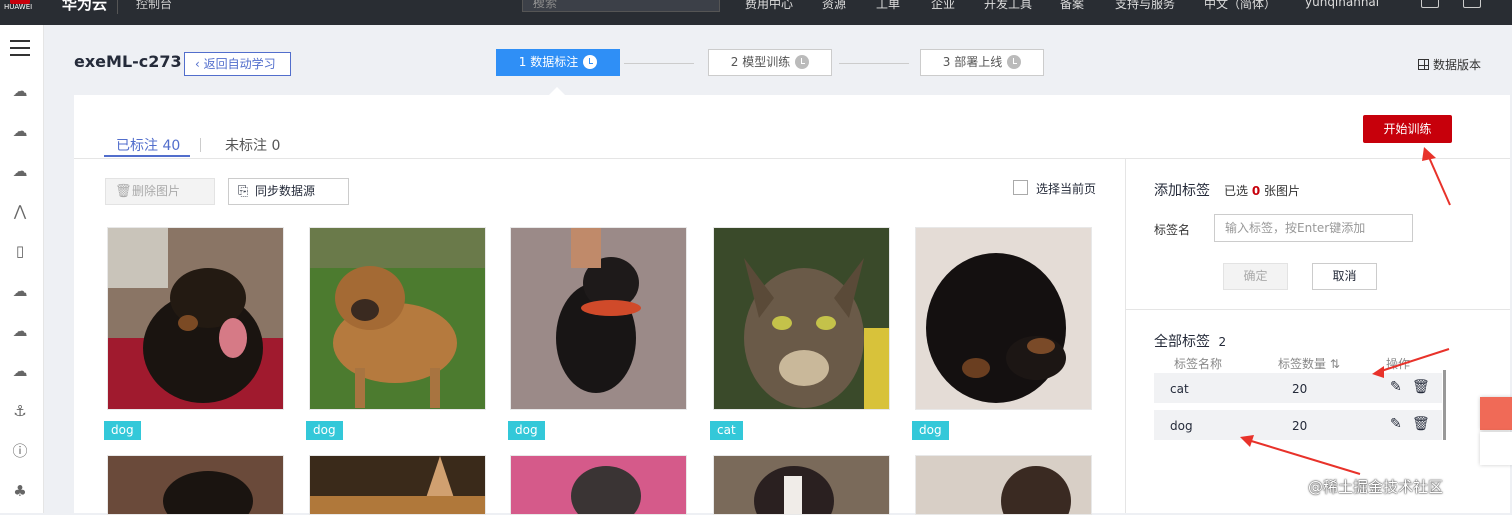 Image resolution: width=1512 pixels, height=515 pixels. What do you see at coordinates (1496, 448) in the screenshot?
I see `smiley-icon` at bounding box center [1496, 448].